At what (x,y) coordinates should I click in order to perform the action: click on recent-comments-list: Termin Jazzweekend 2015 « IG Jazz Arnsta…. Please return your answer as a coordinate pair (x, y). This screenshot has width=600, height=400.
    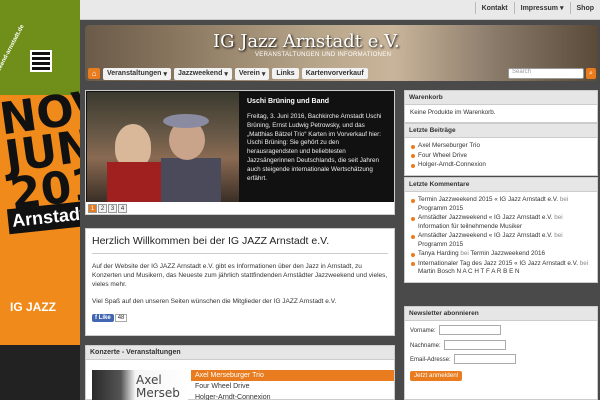
    Looking at the image, I should click on (501, 236).